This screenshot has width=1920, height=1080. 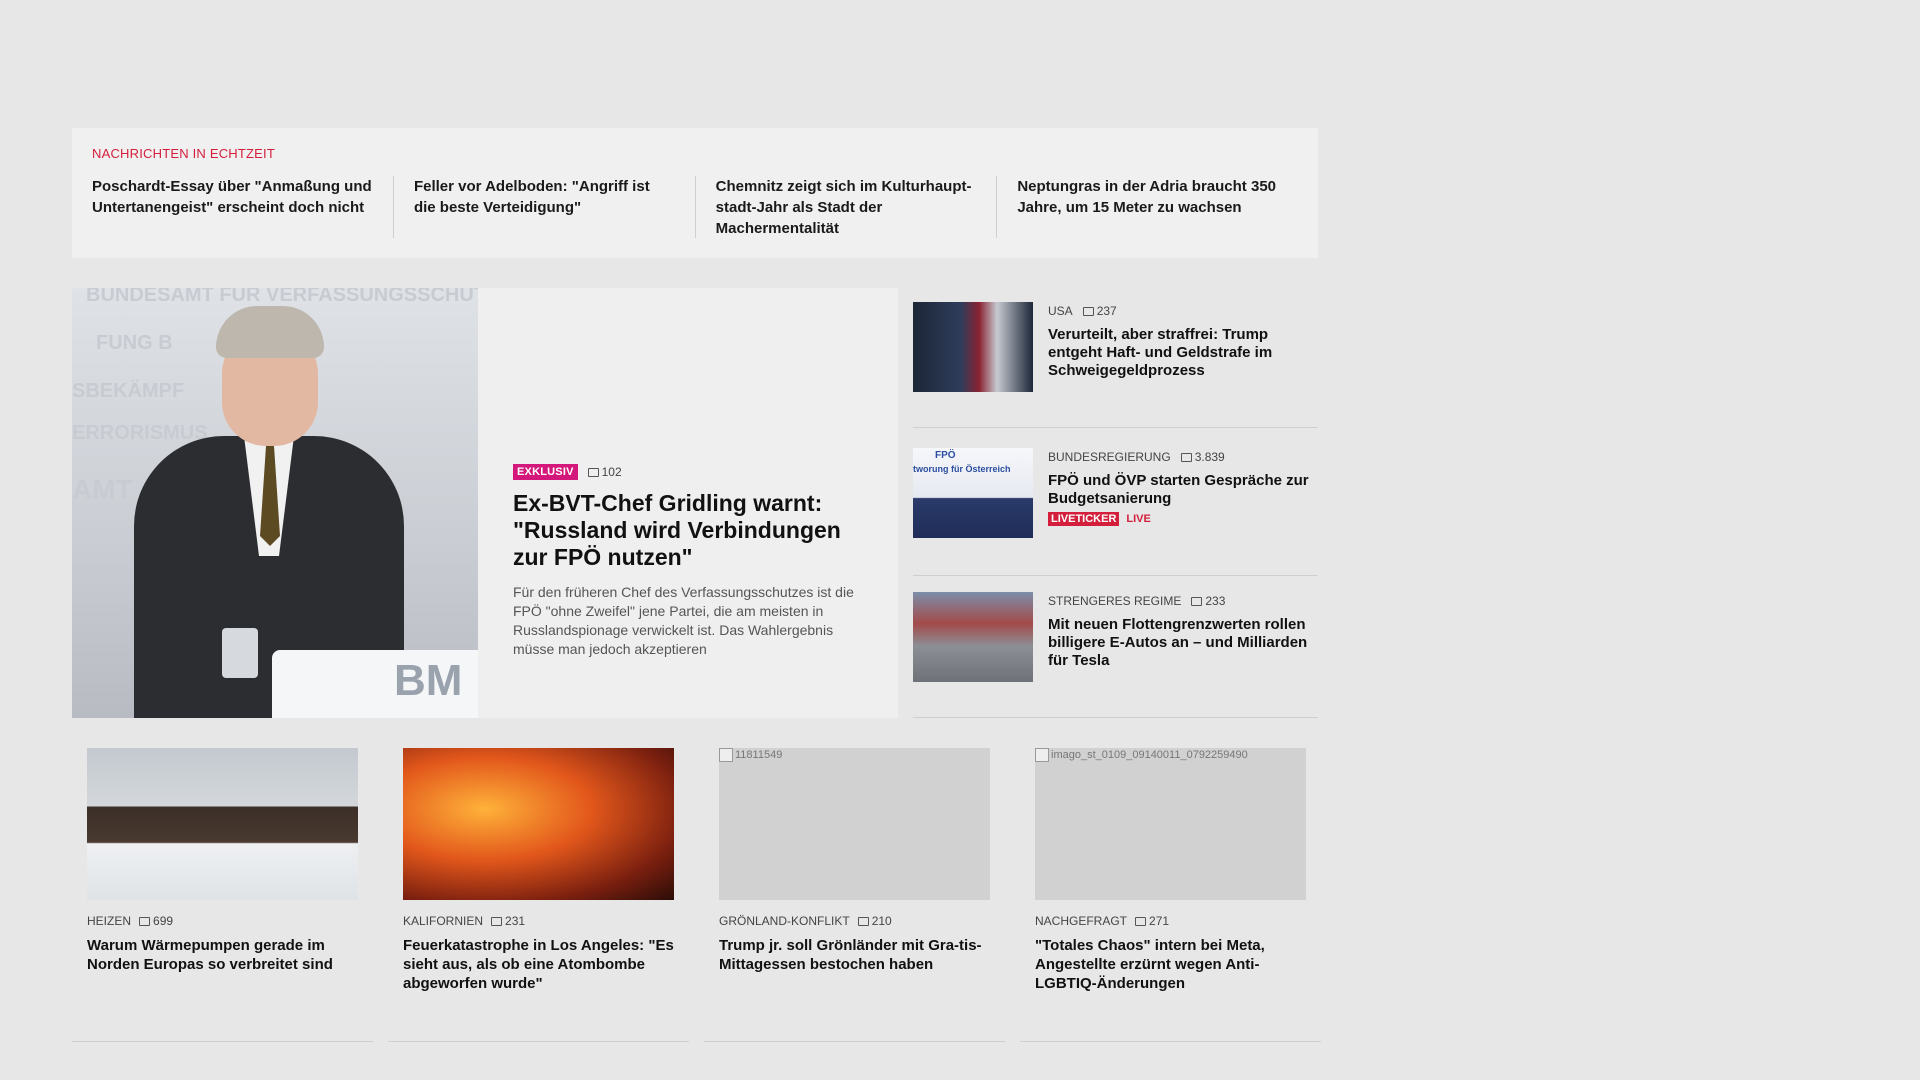 I want to click on ticker-heading: NACHRICHTEN IN ECHTZEIT, so click(x=183, y=153).